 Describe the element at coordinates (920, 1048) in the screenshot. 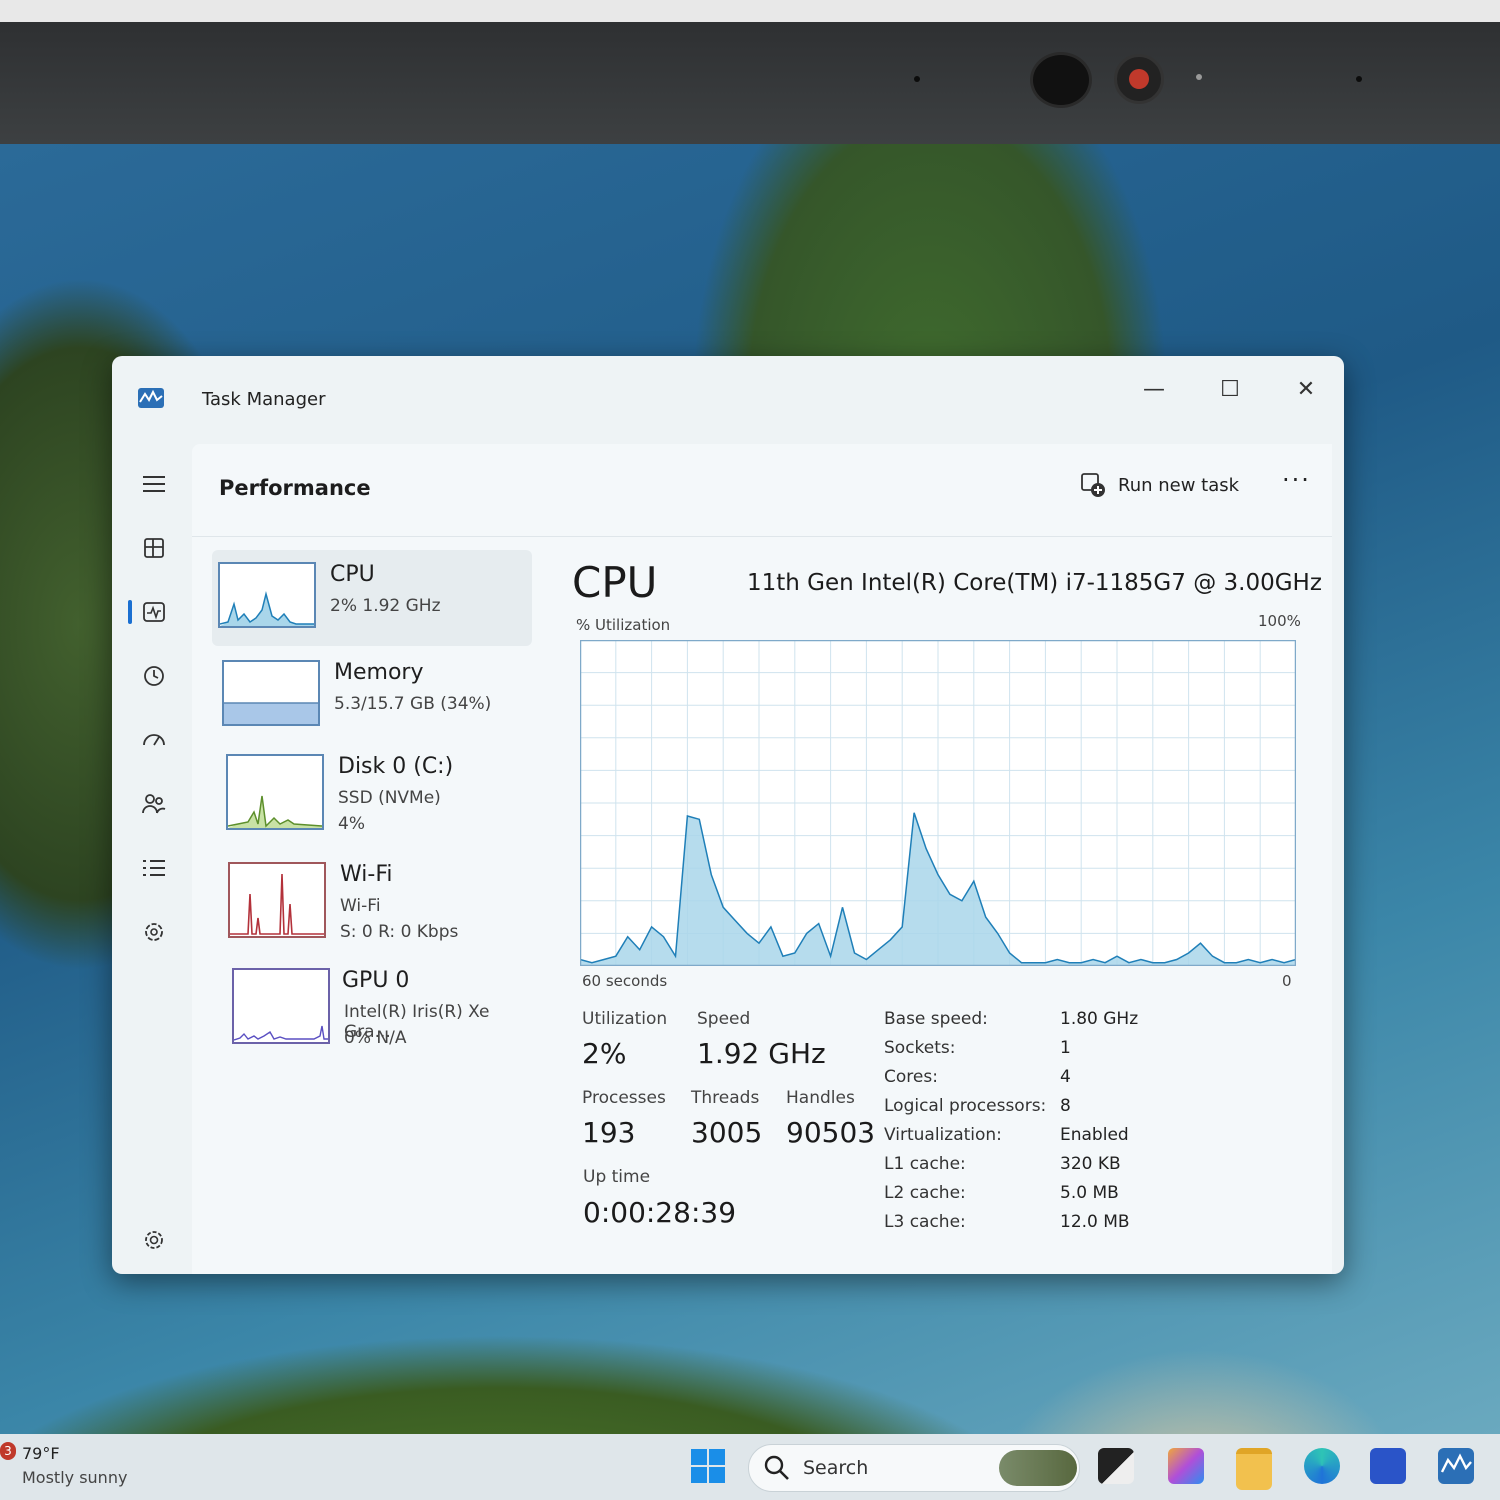

I see `spec-key: Sockets:` at that location.